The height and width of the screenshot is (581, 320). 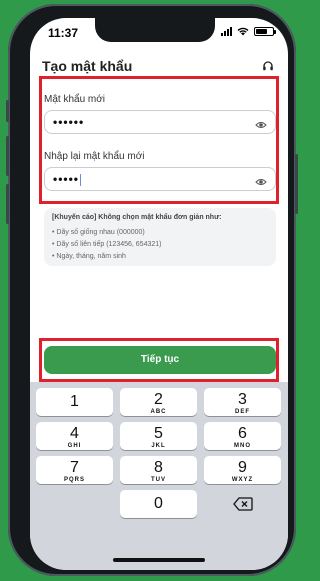 What do you see at coordinates (159, 560) in the screenshot?
I see `home-indicator` at bounding box center [159, 560].